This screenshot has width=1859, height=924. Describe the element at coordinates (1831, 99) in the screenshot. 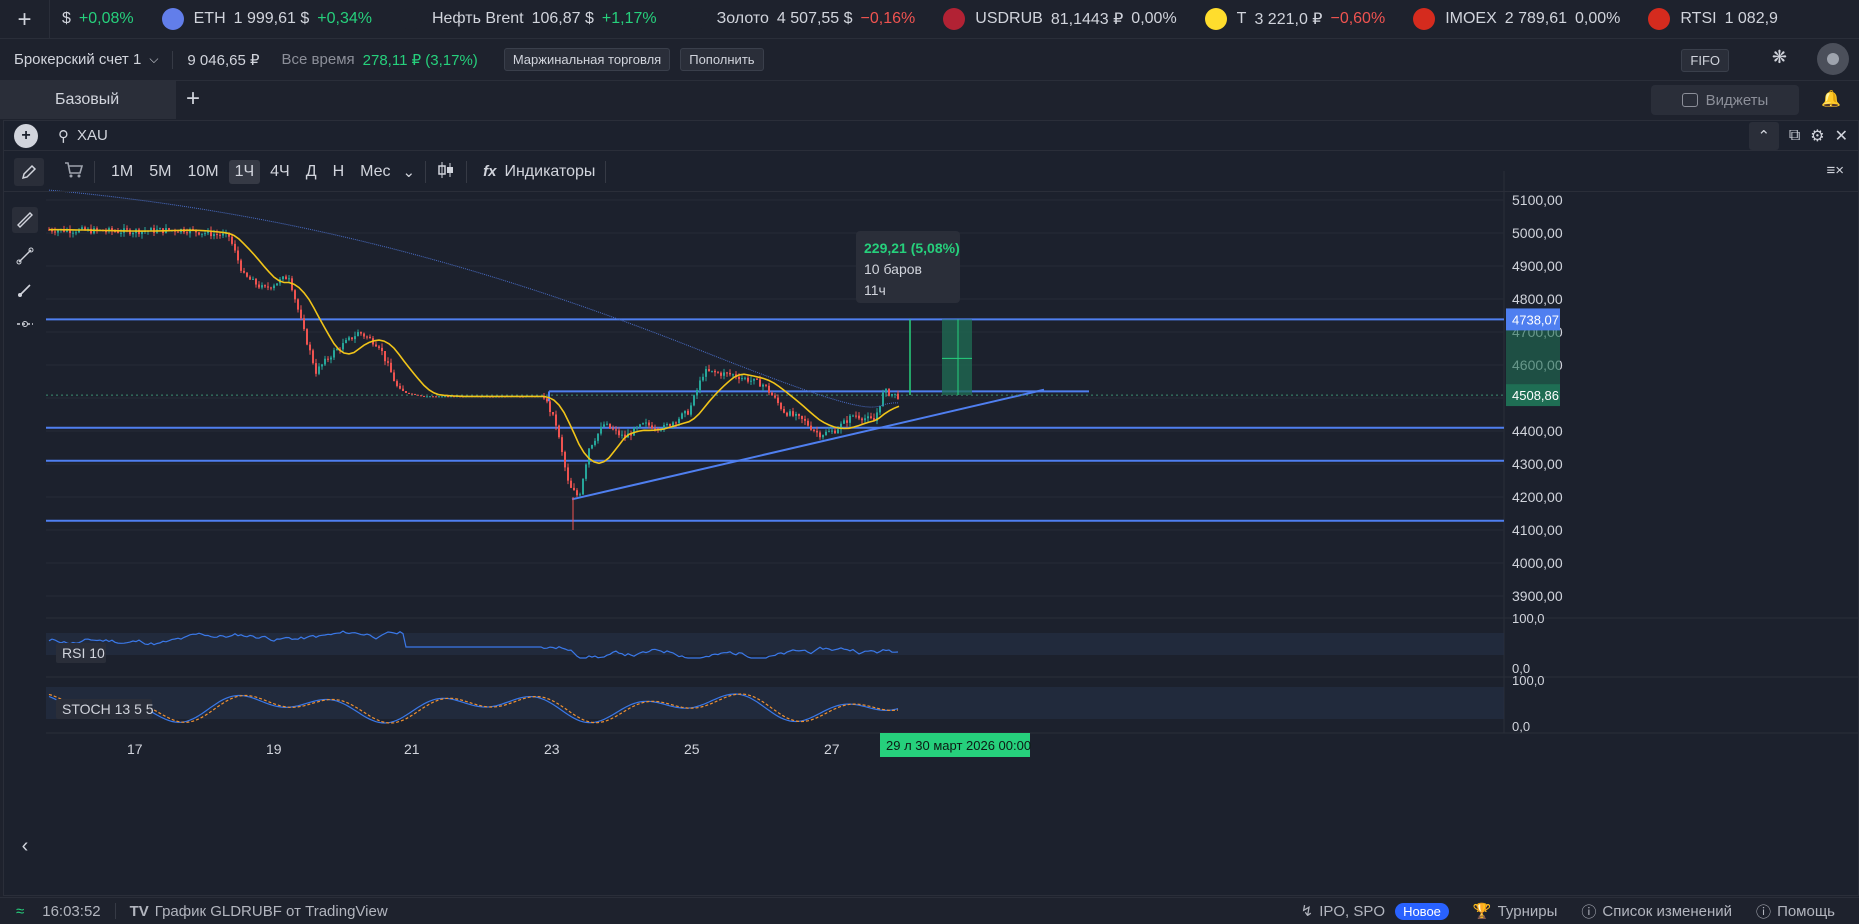

I see `bell-icon: 🔔` at that location.